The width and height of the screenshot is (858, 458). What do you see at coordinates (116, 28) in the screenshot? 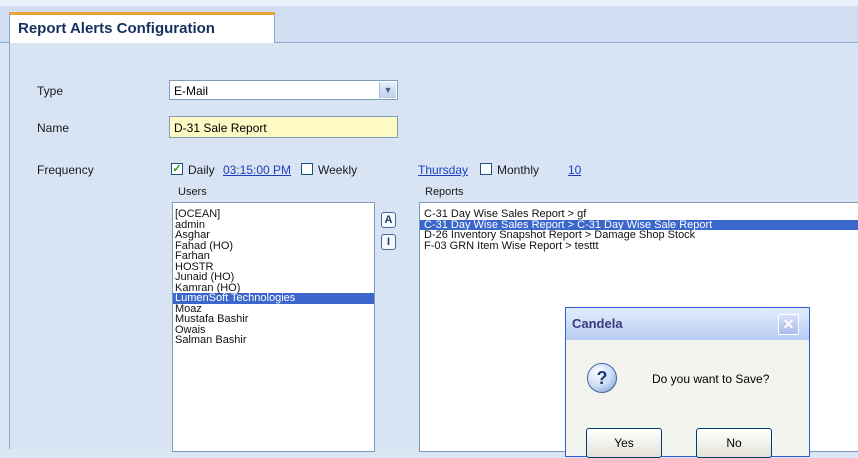
I see `tab-title: Report Alerts Configuration` at bounding box center [116, 28].